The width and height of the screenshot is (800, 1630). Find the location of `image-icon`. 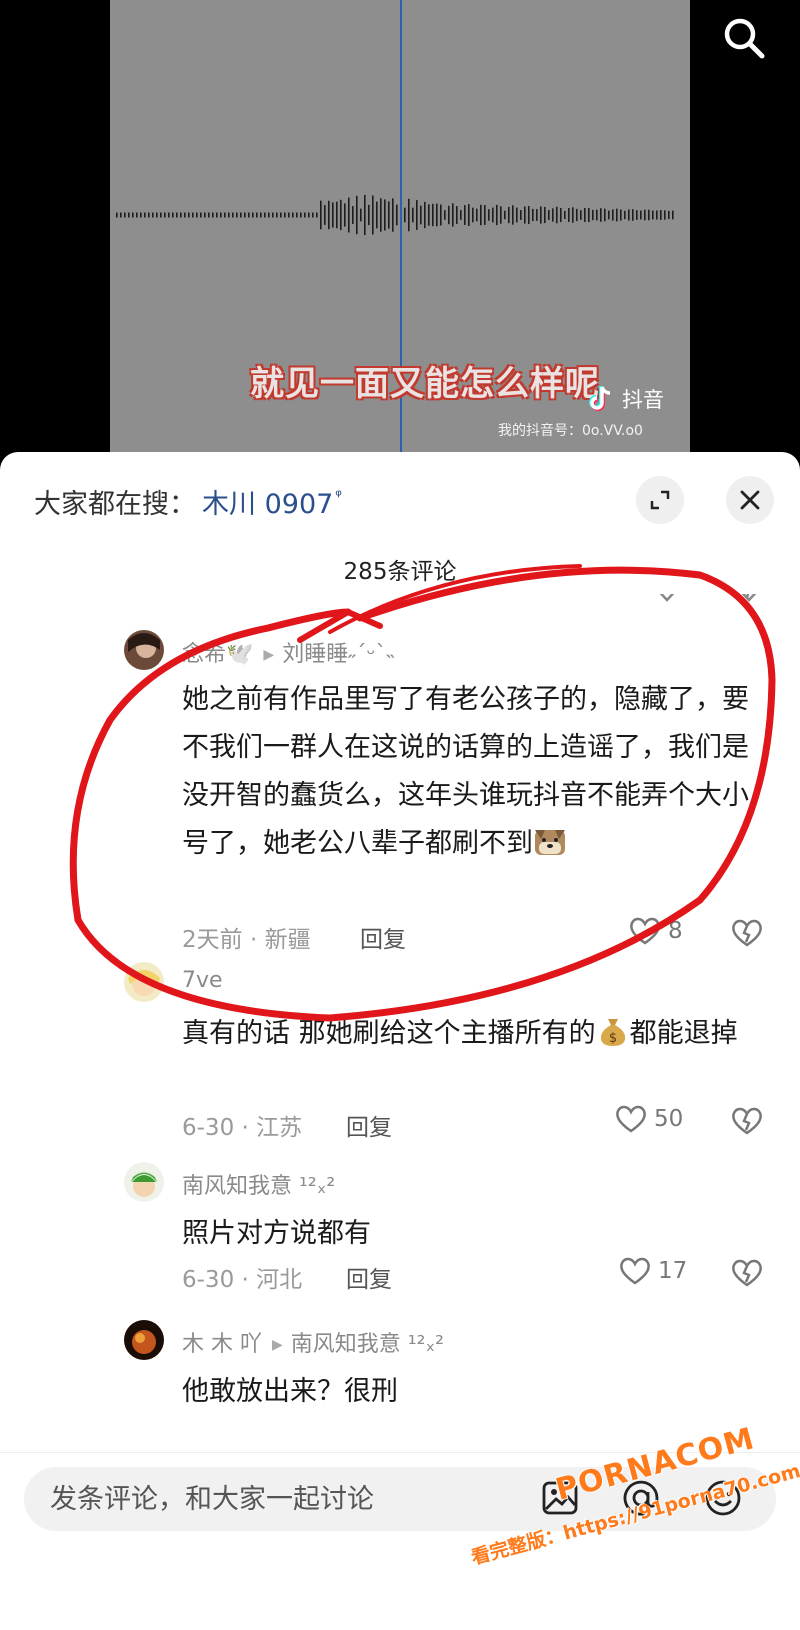

image-icon is located at coordinates (560, 1498).